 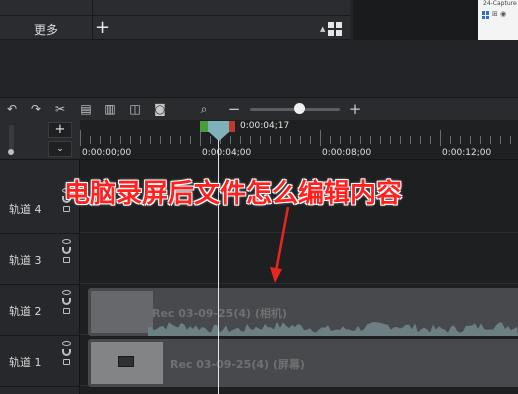 I want to click on track-controls: + ⌄, so click(x=40, y=140).